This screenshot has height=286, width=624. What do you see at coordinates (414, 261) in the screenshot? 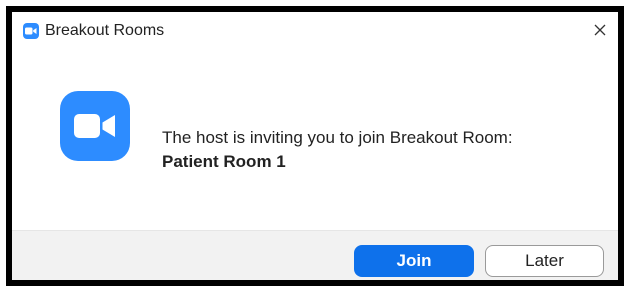
I see `join-button: Join` at bounding box center [414, 261].